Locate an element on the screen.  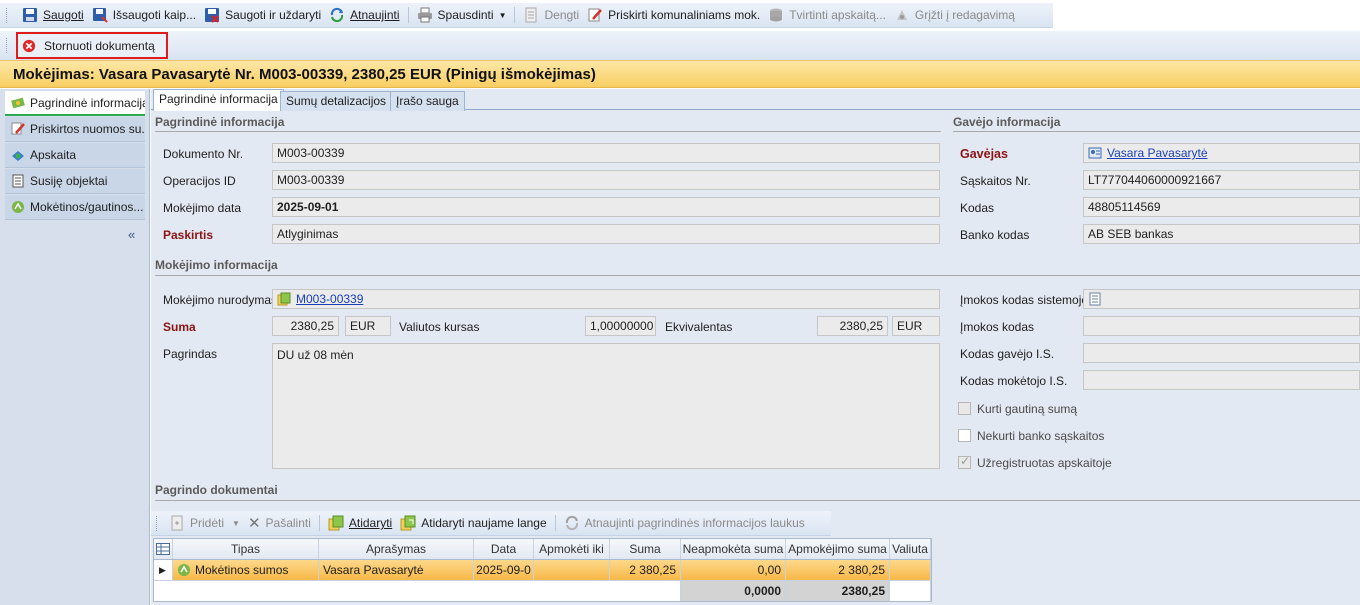
currency-field: EUR is located at coordinates (368, 326).